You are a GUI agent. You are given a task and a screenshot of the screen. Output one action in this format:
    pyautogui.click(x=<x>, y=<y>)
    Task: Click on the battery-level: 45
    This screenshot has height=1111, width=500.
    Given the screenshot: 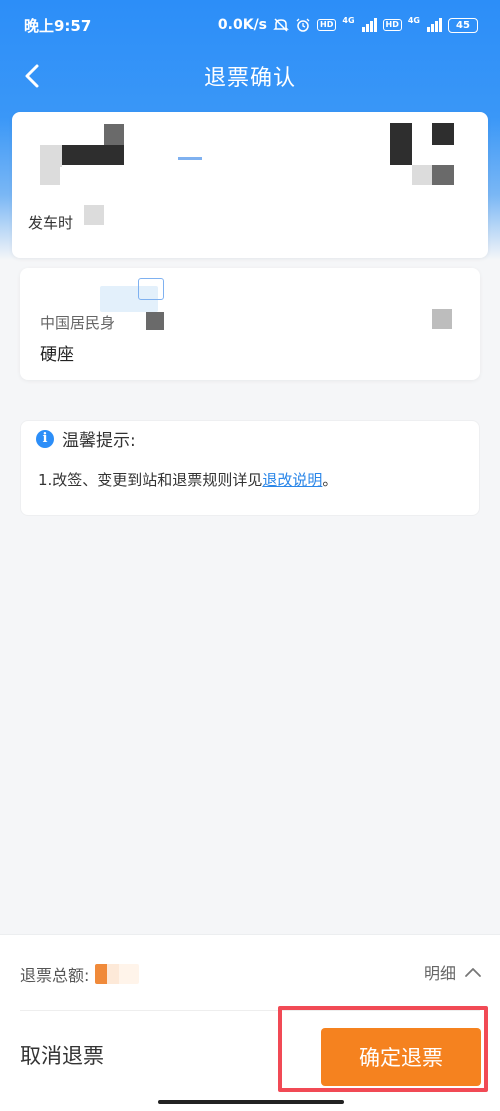 What is the action you would take?
    pyautogui.click(x=463, y=25)
    